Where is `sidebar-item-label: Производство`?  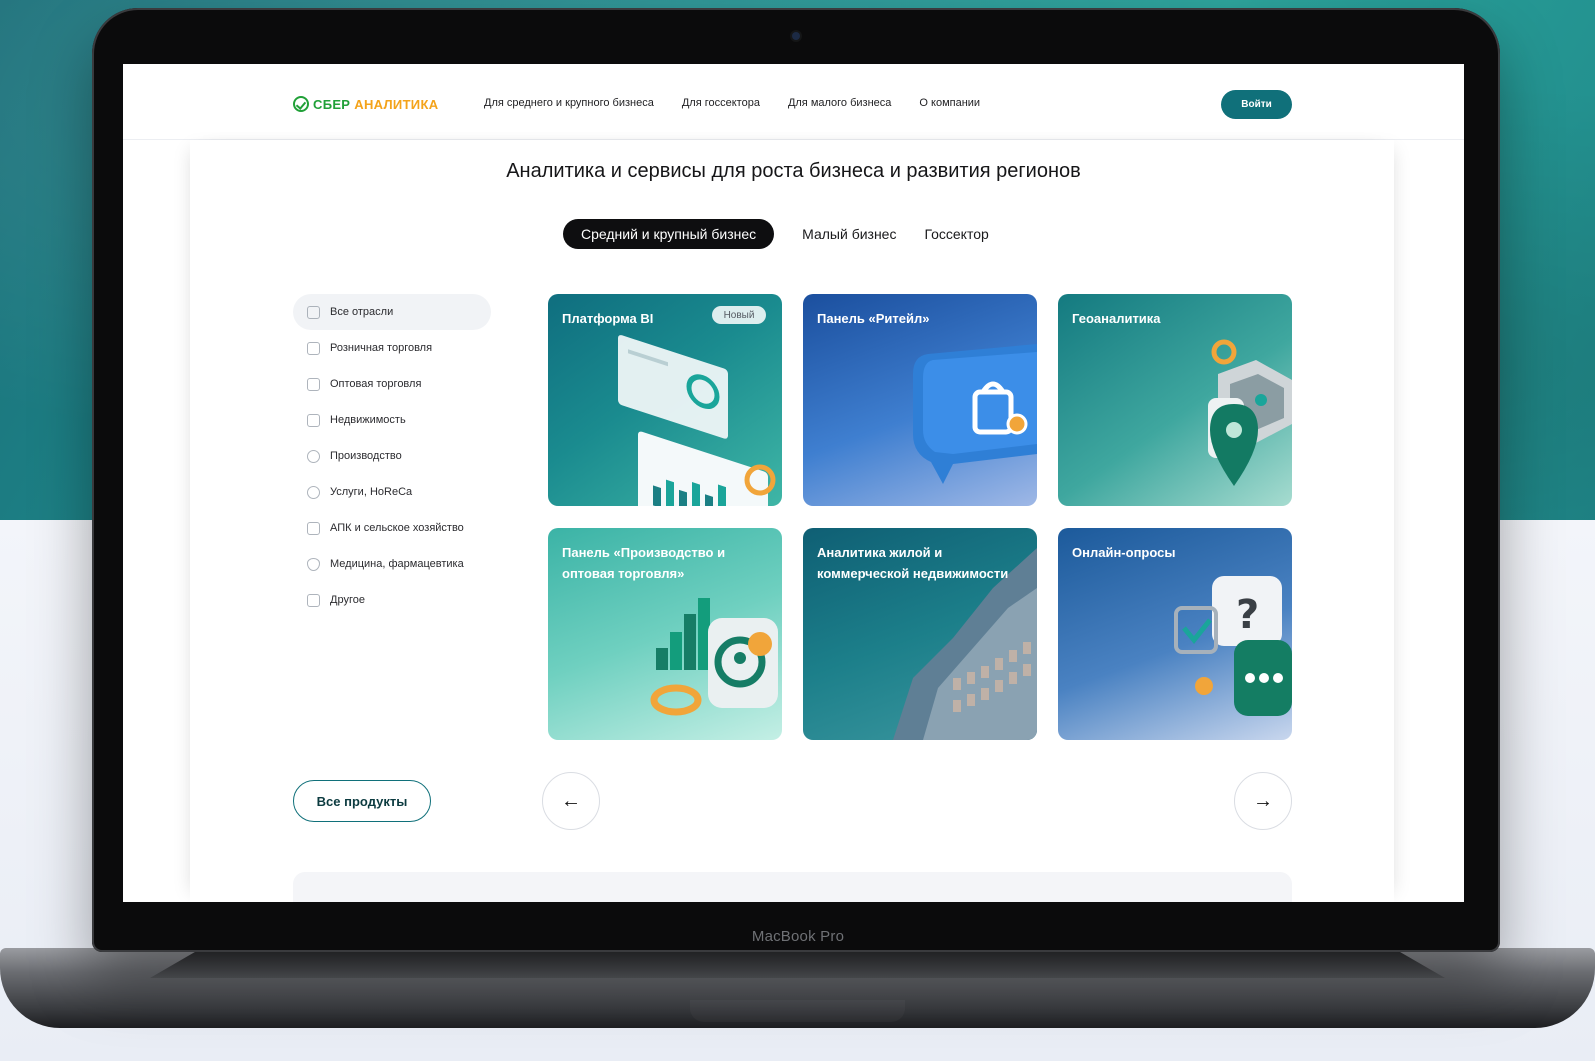 sidebar-item-label: Производство is located at coordinates (366, 456).